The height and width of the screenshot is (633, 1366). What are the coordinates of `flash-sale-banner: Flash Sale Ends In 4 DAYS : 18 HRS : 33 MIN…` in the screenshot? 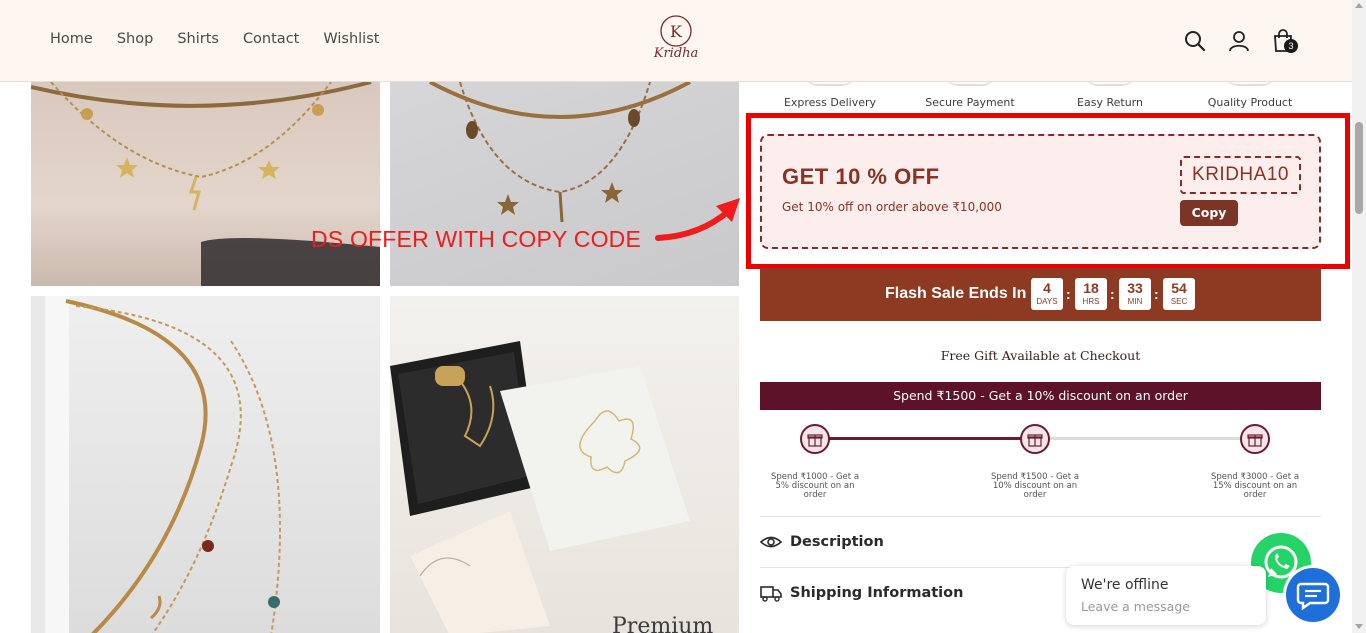 It's located at (1040, 294).